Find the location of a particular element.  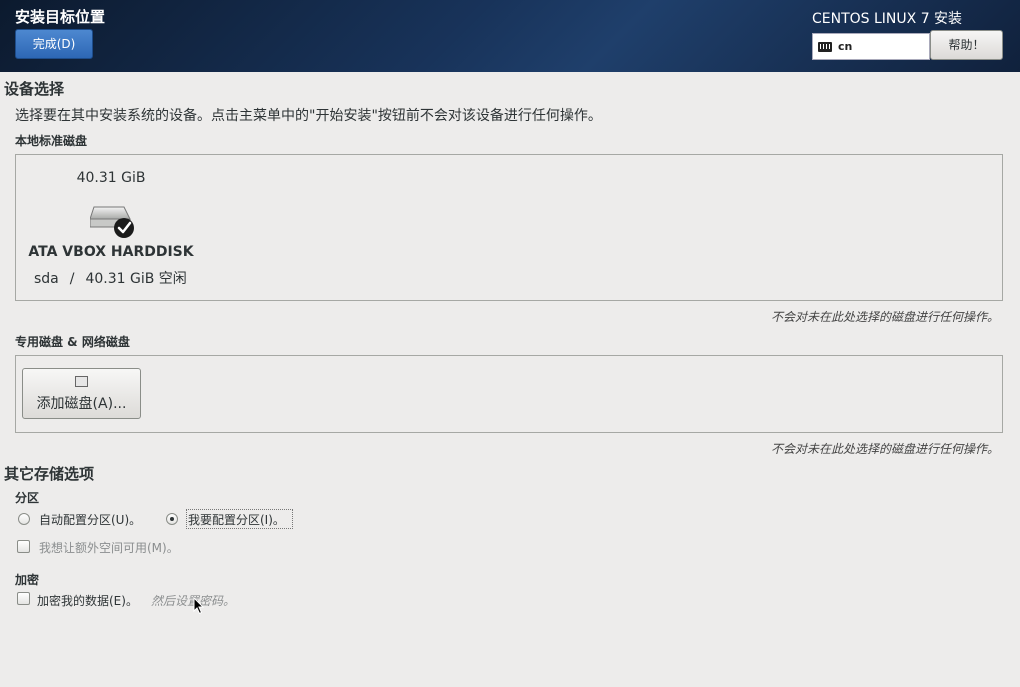

checkmark-icon is located at coordinates (124, 228).